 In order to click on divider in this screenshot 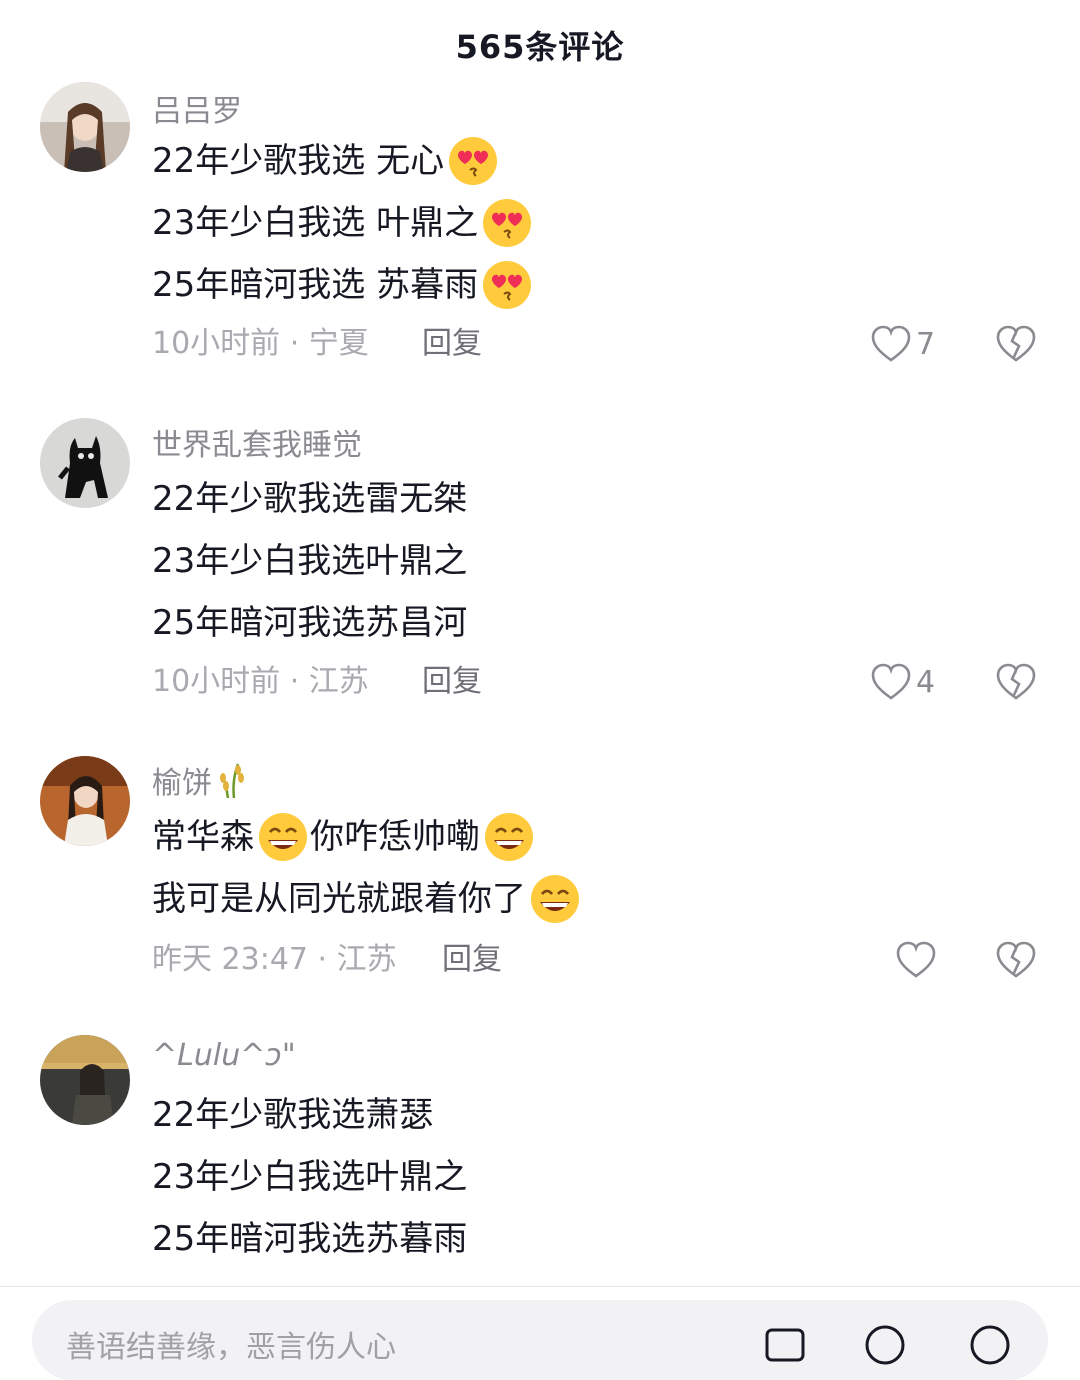, I will do `click(540, 1286)`.